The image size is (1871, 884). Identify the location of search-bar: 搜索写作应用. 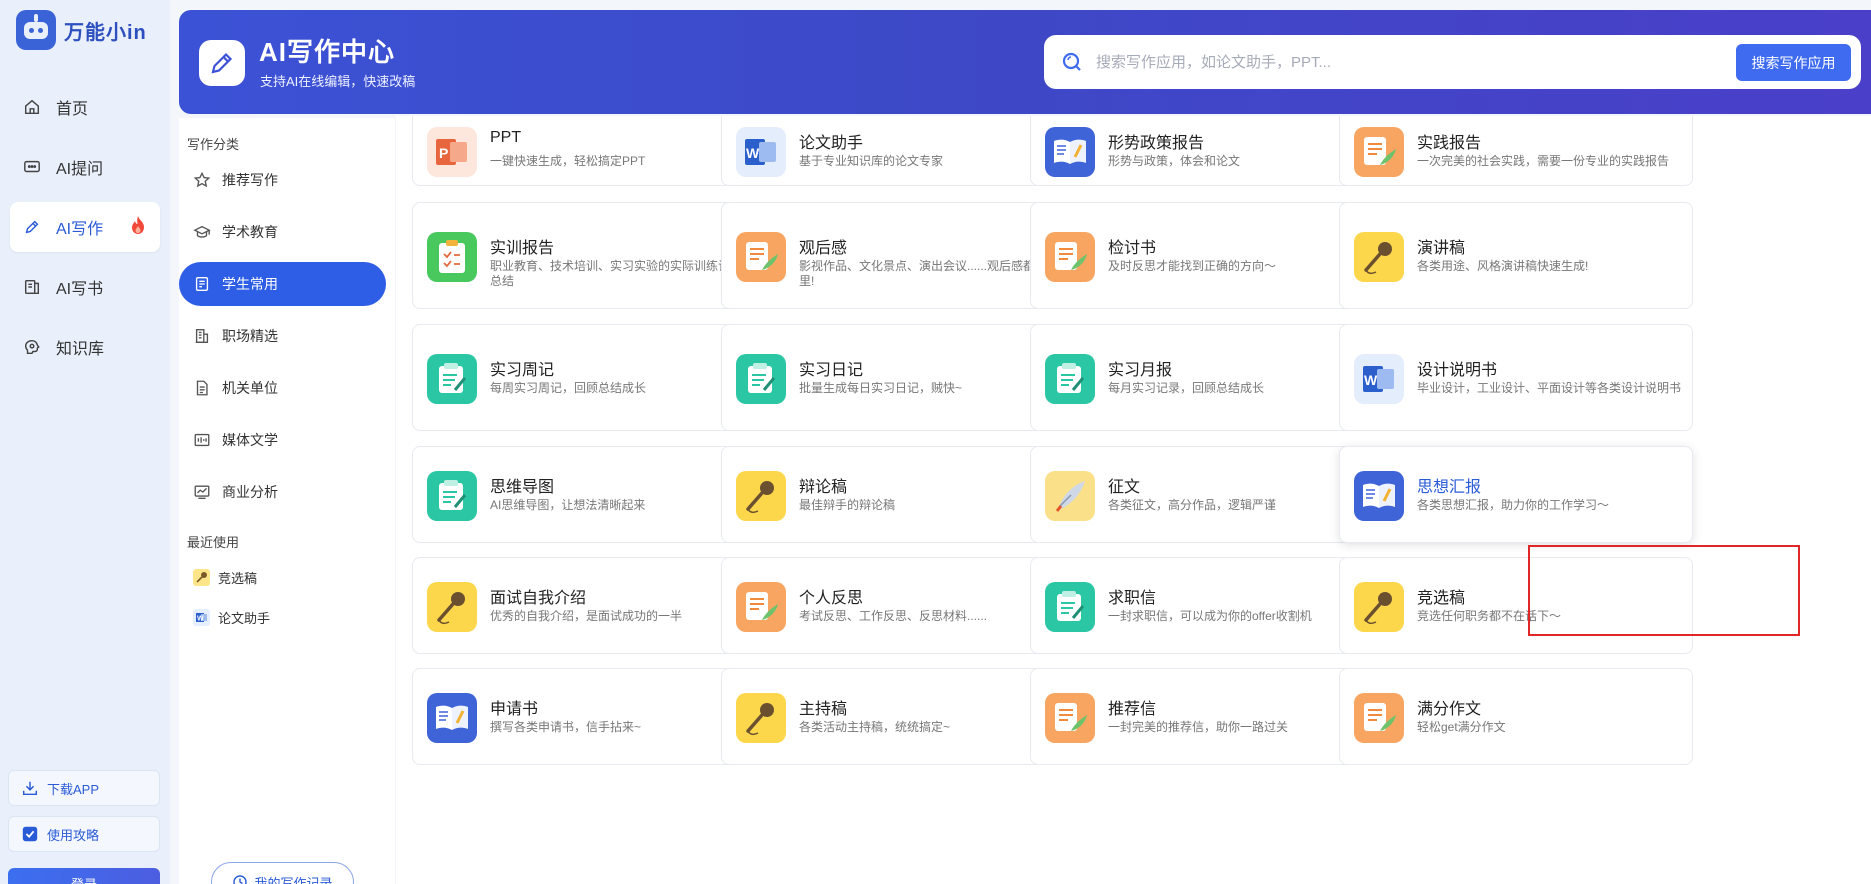
(1452, 62).